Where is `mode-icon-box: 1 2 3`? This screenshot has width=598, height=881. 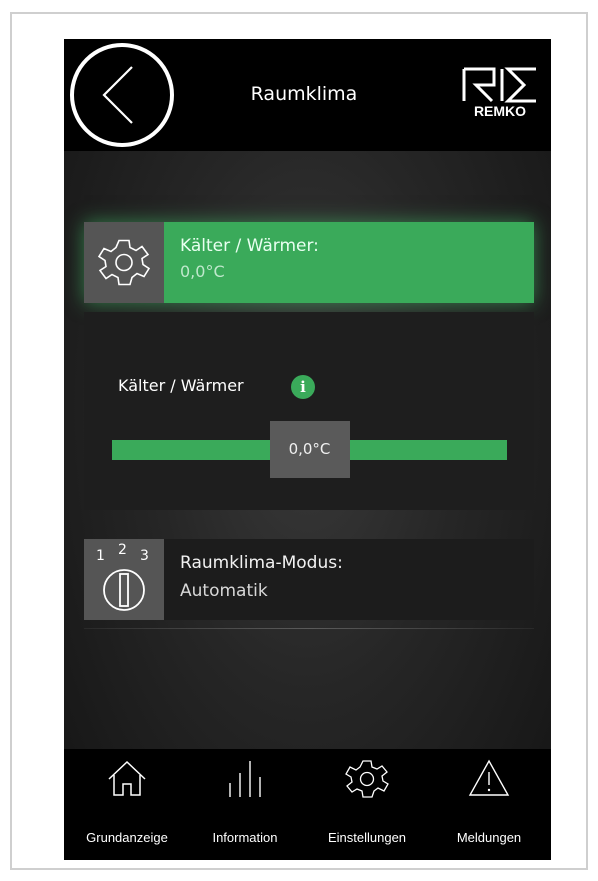
mode-icon-box: 1 2 3 is located at coordinates (124, 579).